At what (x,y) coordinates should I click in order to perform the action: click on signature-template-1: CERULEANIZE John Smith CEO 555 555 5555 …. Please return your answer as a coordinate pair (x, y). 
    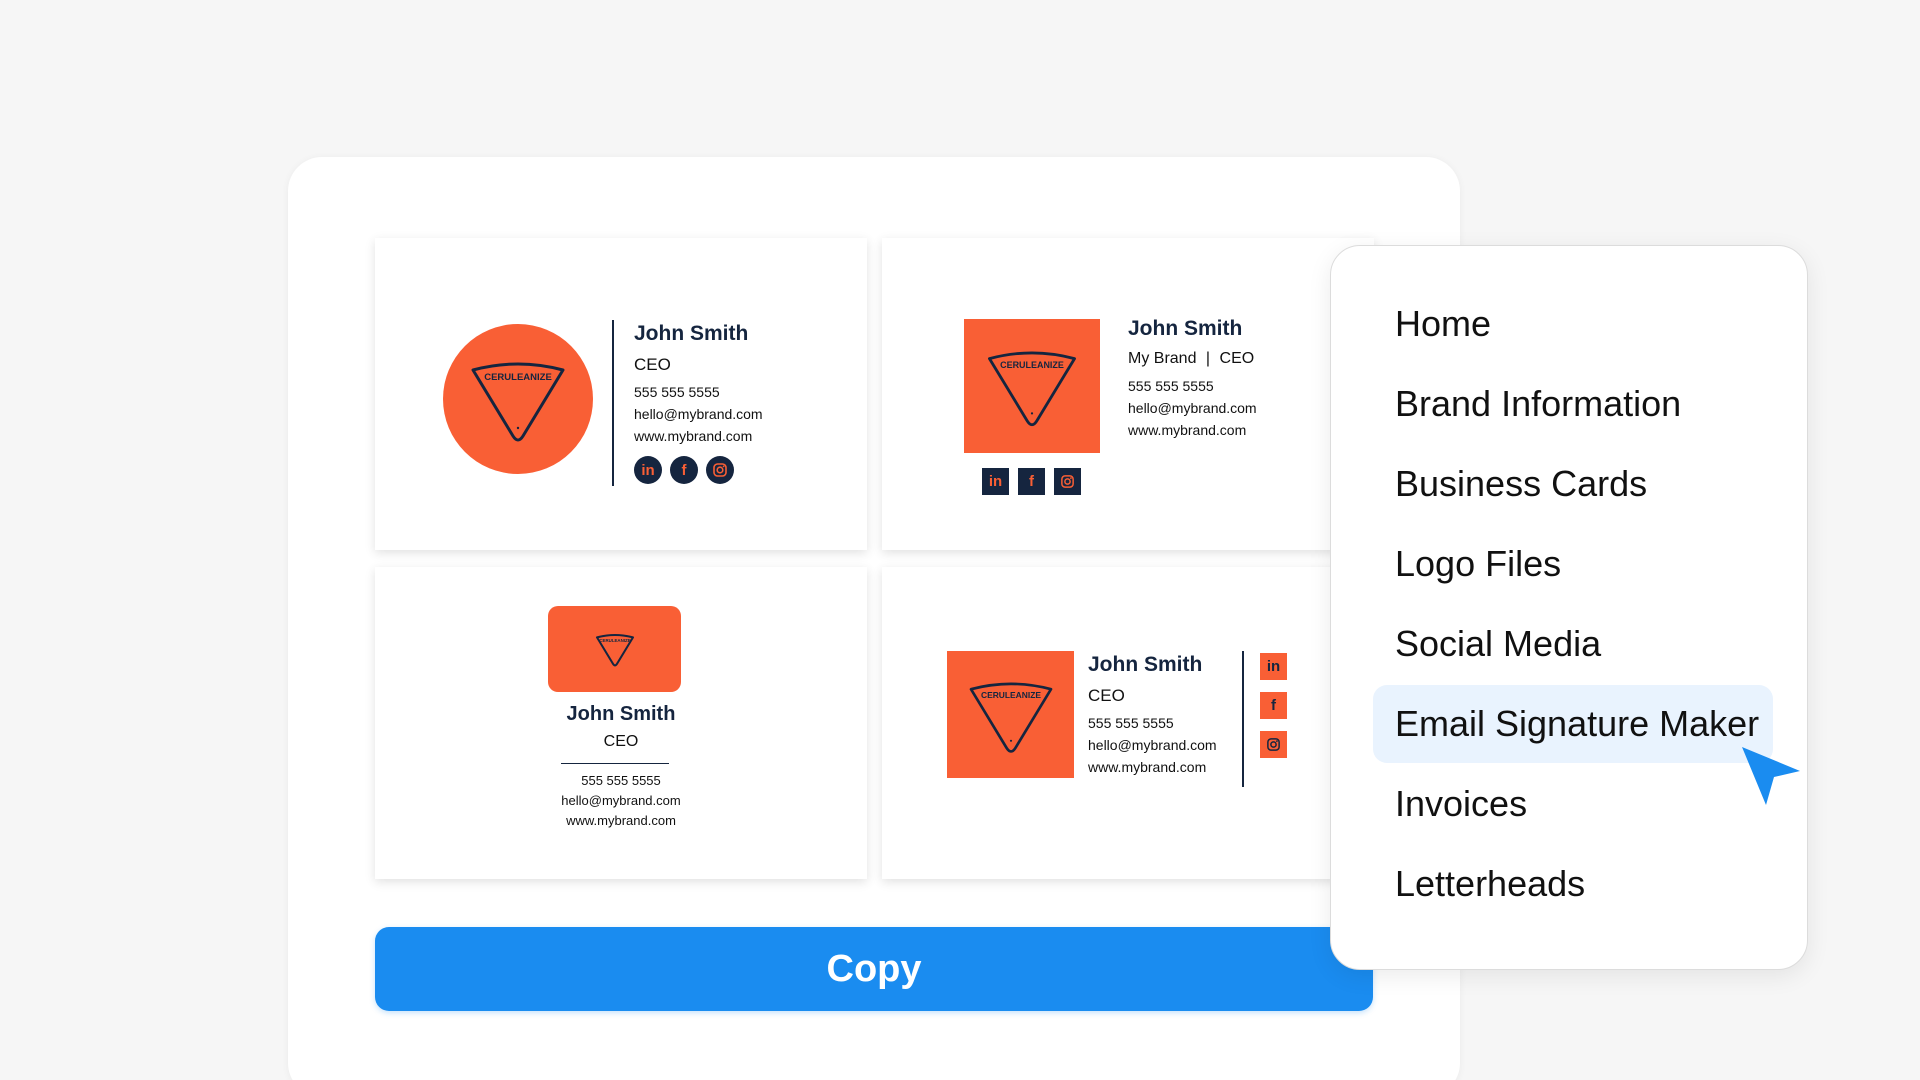
    Looking at the image, I should click on (621, 394).